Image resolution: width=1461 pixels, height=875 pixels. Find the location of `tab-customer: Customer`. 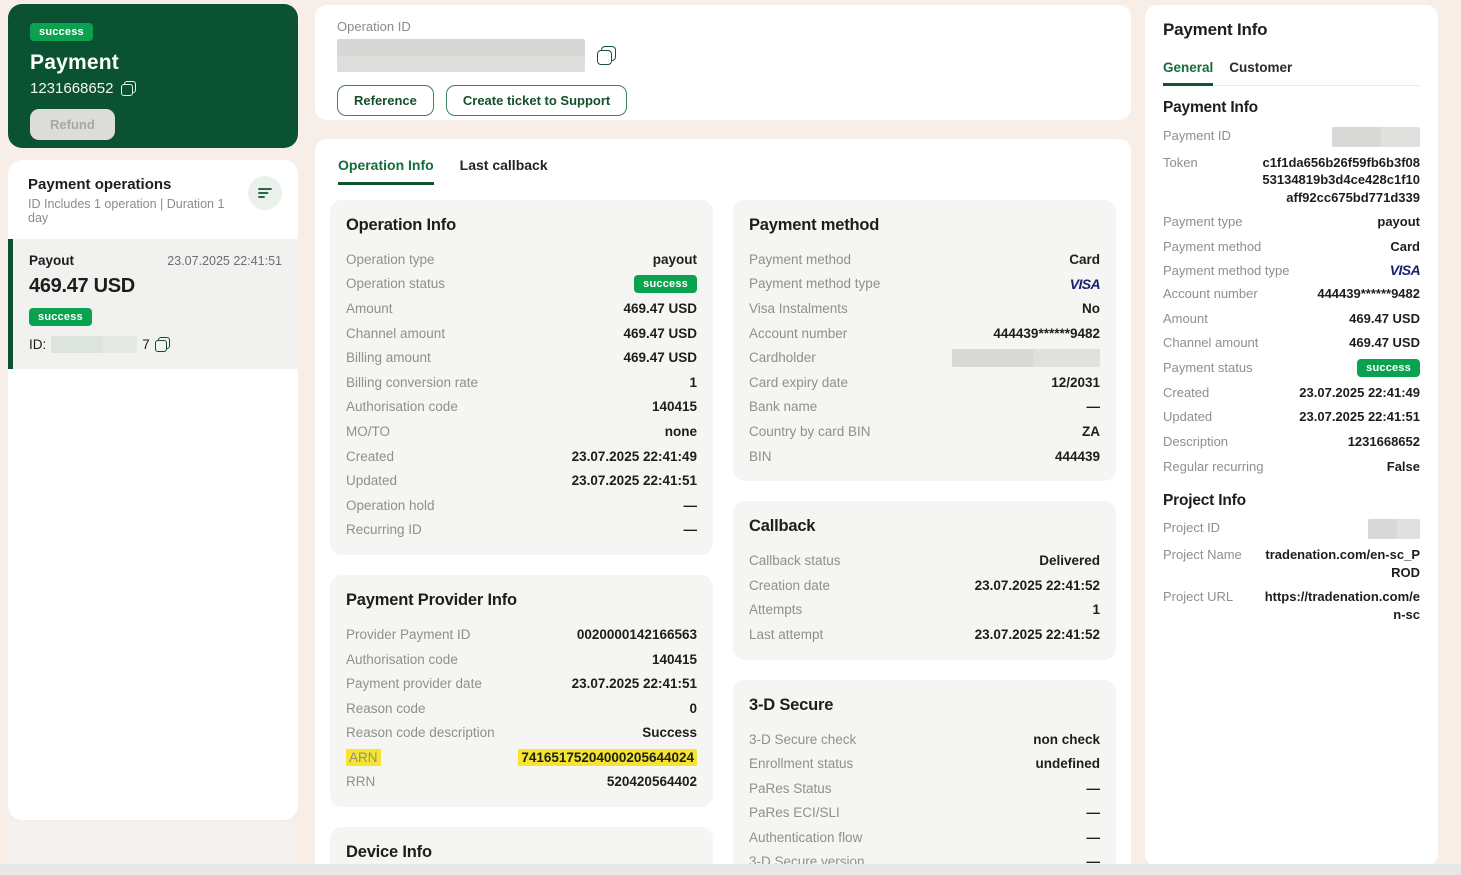

tab-customer: Customer is located at coordinates (1260, 71).